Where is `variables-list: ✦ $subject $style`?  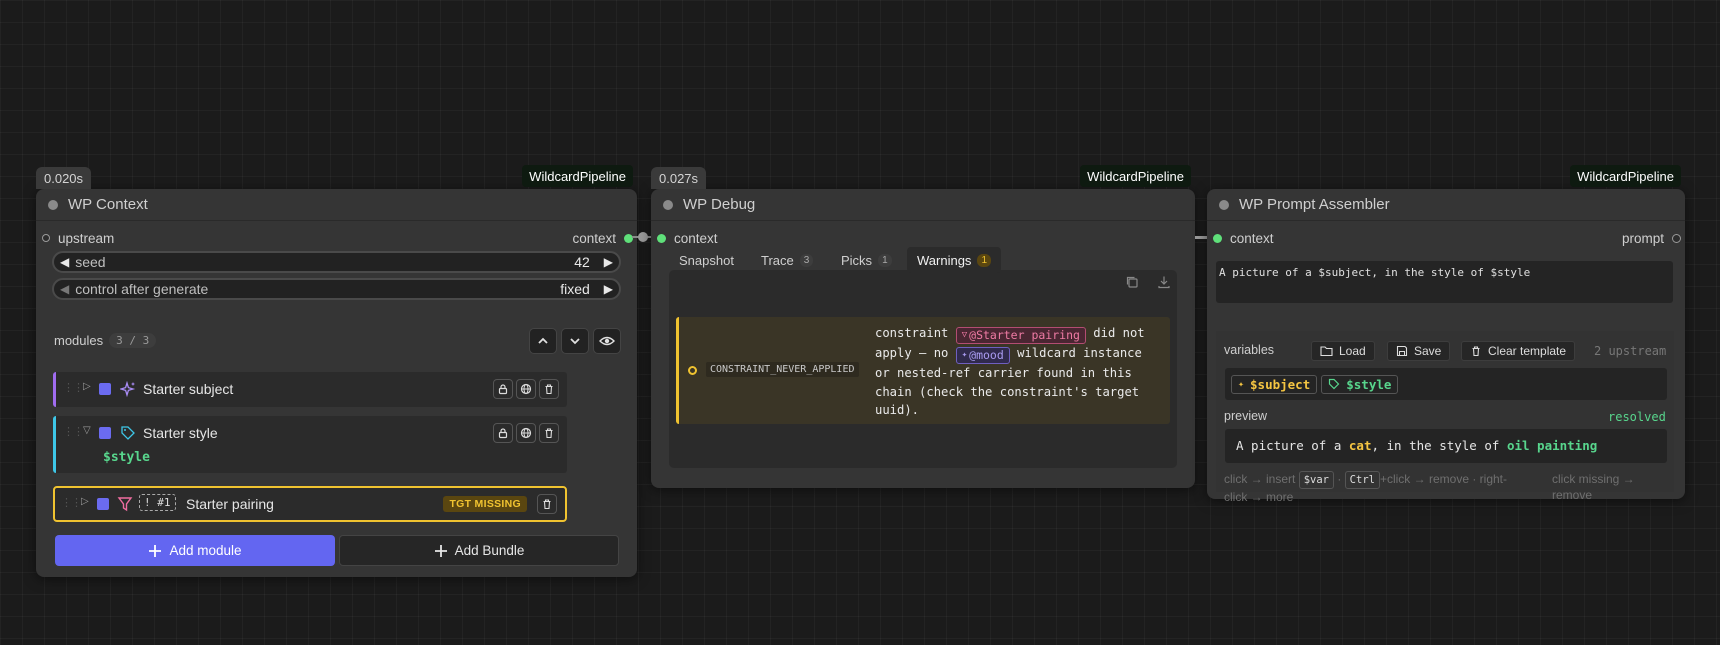 variables-list: ✦ $subject $style is located at coordinates (1446, 384).